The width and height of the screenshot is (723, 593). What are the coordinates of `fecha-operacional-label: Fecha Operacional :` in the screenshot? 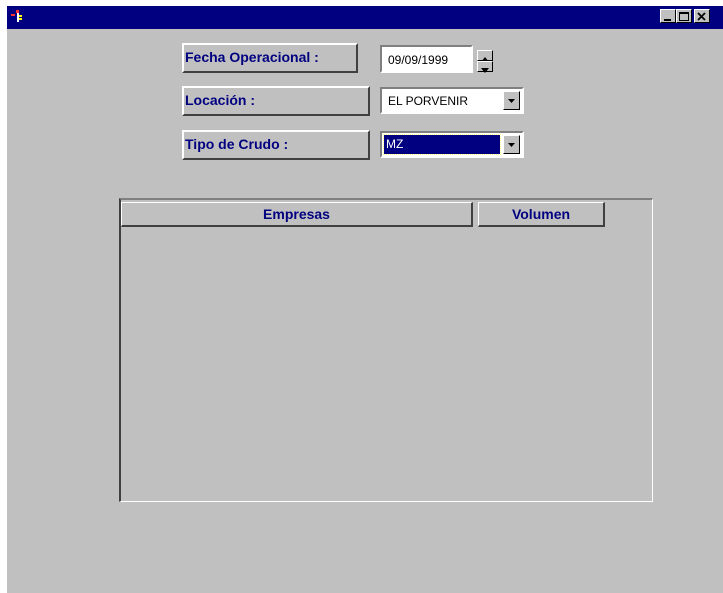 It's located at (270, 58).